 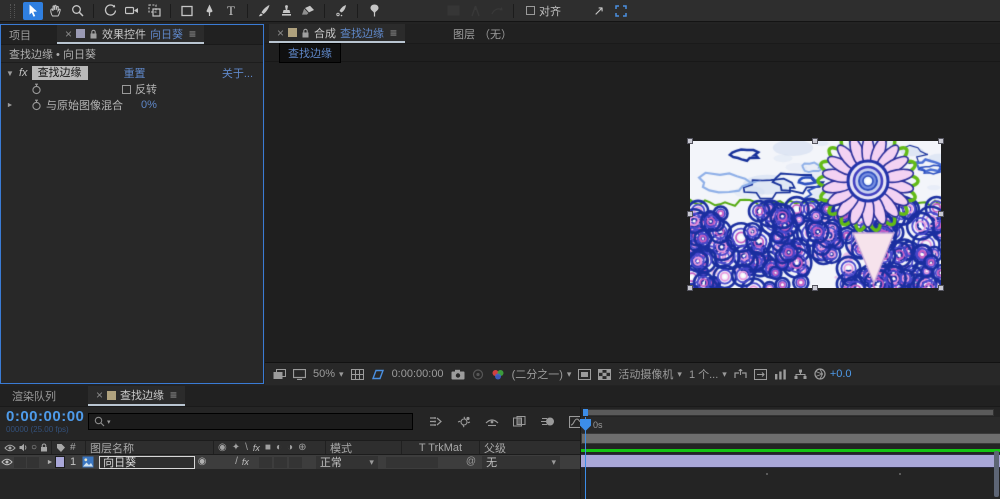 What do you see at coordinates (497, 11) in the screenshot?
I see `motion-sketch-button` at bounding box center [497, 11].